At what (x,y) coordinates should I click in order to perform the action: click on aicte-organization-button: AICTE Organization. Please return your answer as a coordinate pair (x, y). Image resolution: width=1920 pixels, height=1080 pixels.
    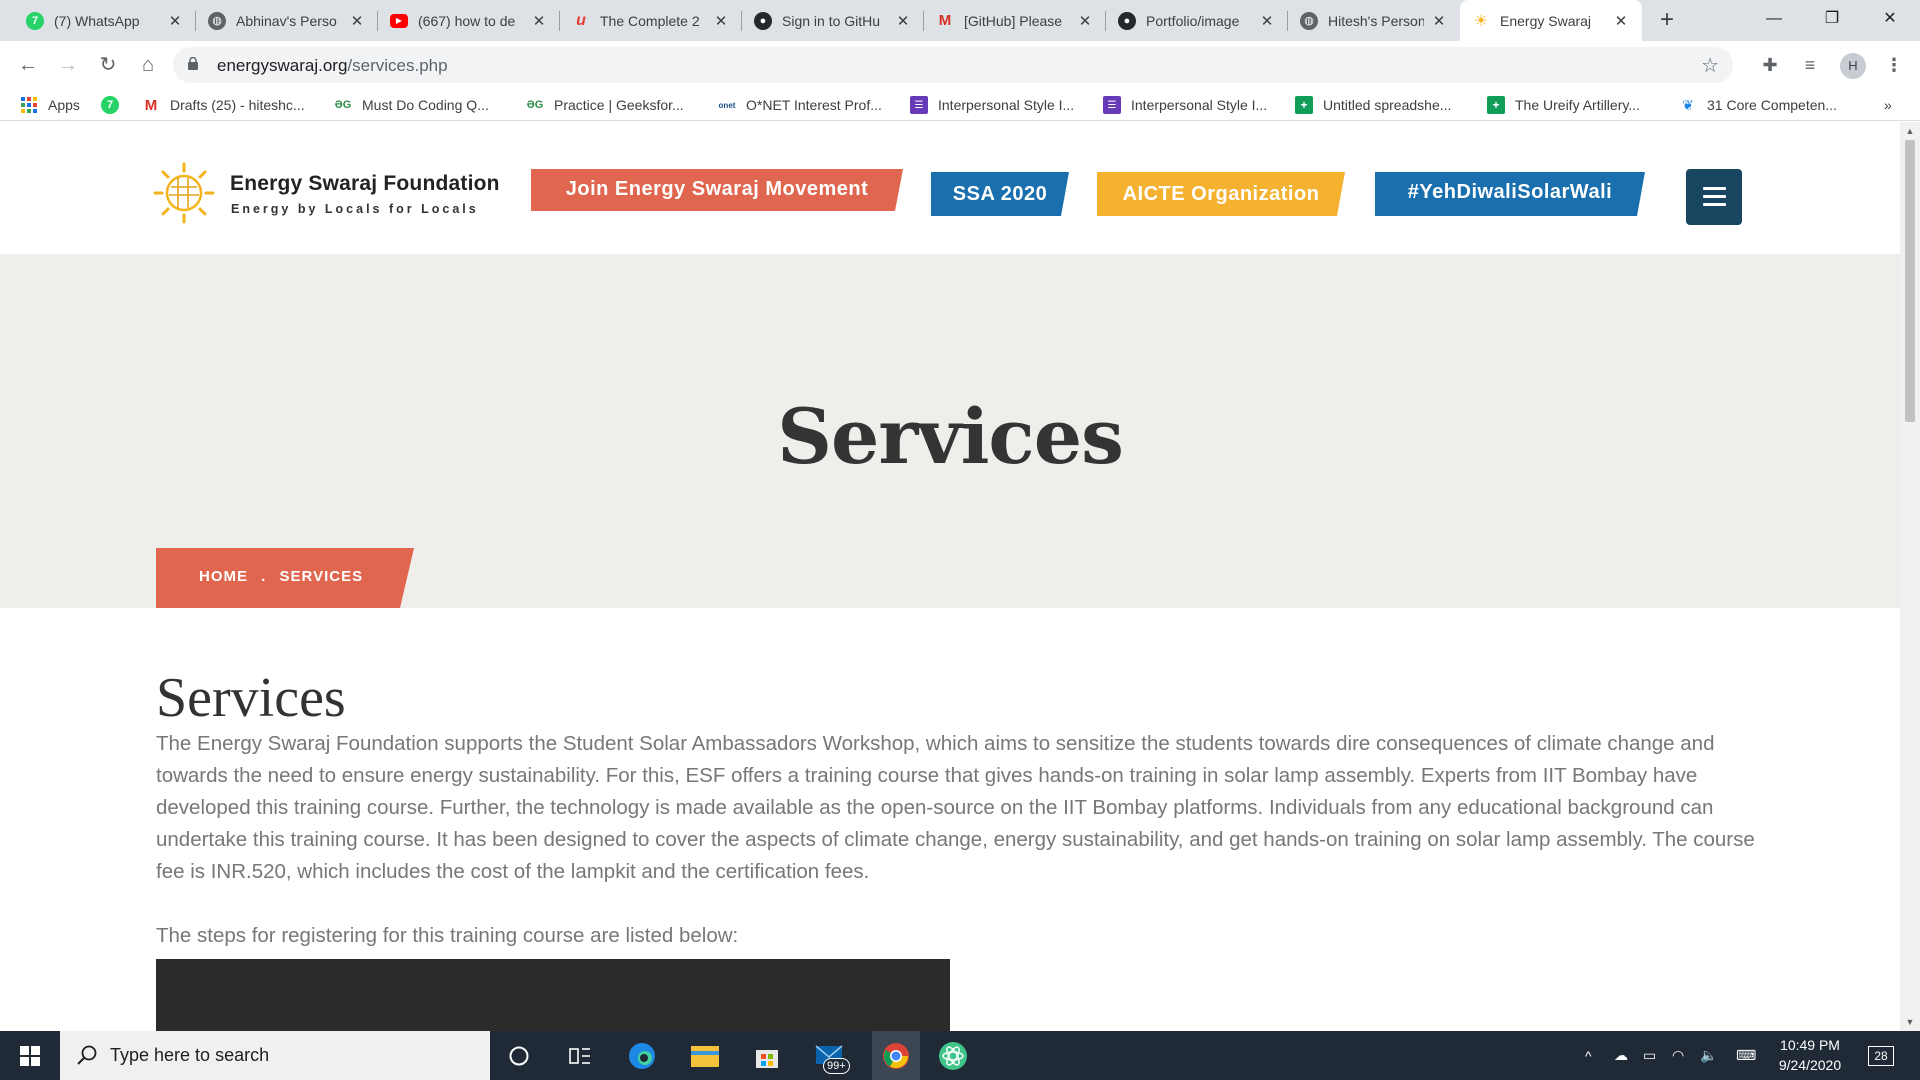
    Looking at the image, I should click on (1221, 194).